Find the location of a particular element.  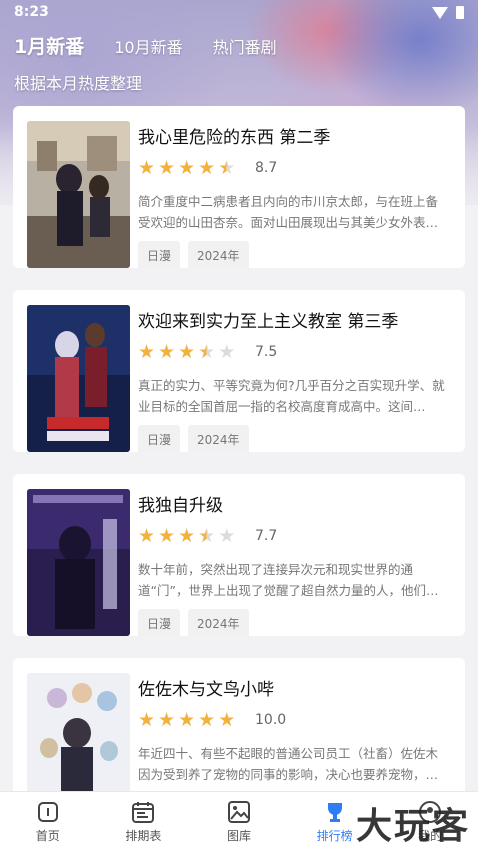

tab-hot: 热门番剧 is located at coordinates (245, 46).